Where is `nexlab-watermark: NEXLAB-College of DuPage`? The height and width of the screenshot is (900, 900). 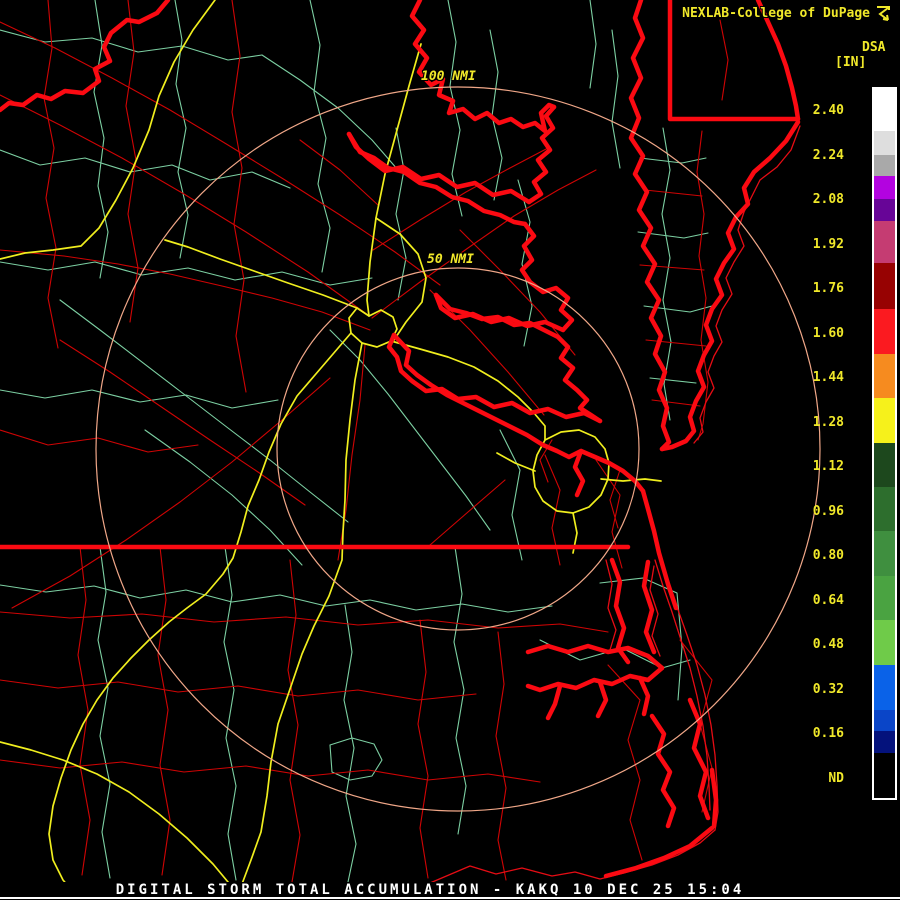
nexlab-watermark: NEXLAB-College of DuPage is located at coordinates (776, 13).